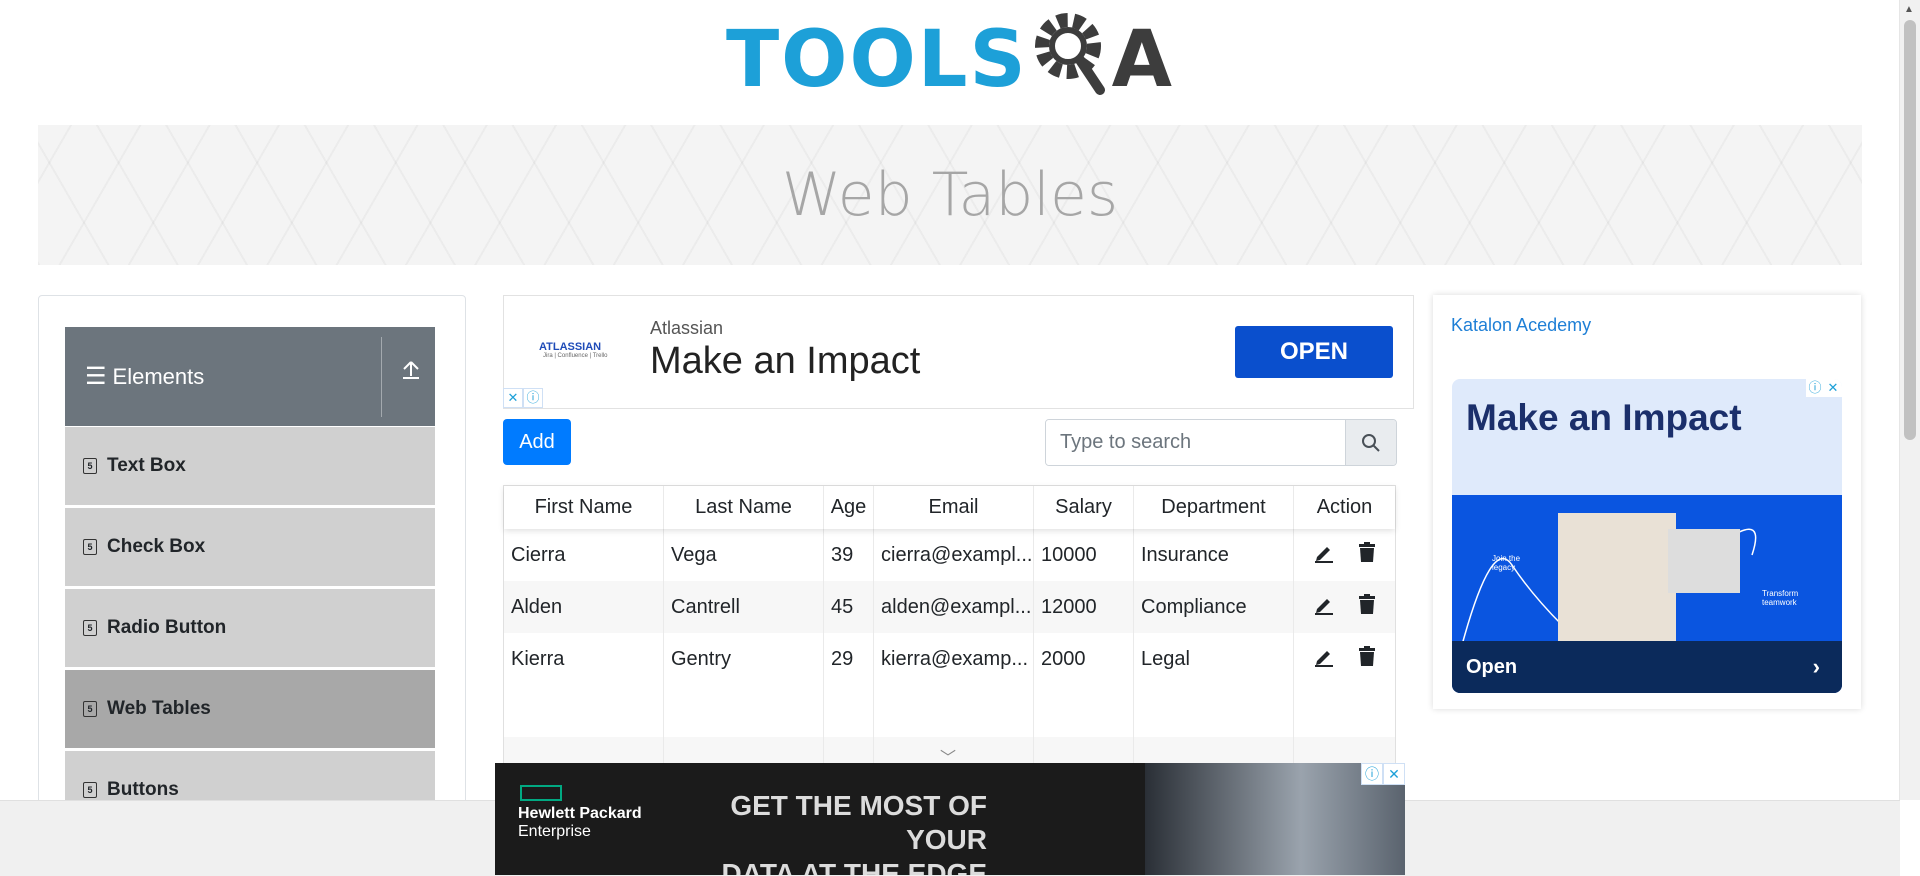 The image size is (1920, 876). Describe the element at coordinates (1506, 563) in the screenshot. I see `side-ad-tag: Join the legacy` at that location.